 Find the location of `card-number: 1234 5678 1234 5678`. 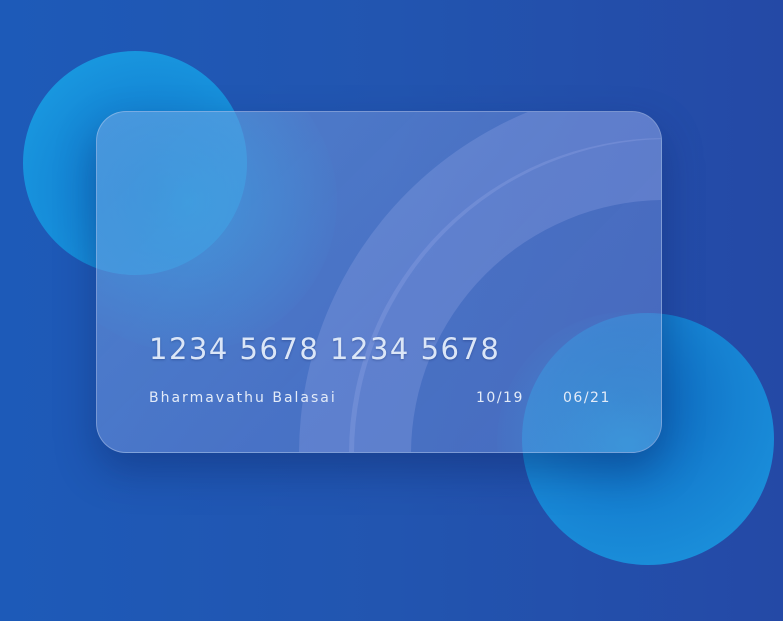

card-number: 1234 5678 1234 5678 is located at coordinates (325, 349).